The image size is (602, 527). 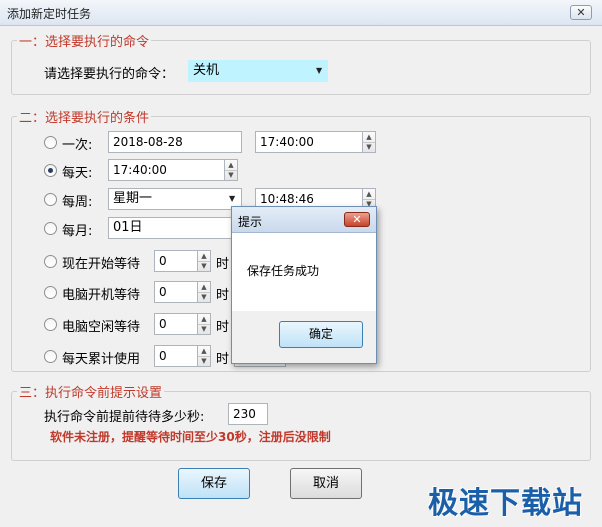 I want to click on wait-idle-stepper: ▲ ▼, so click(x=204, y=324).